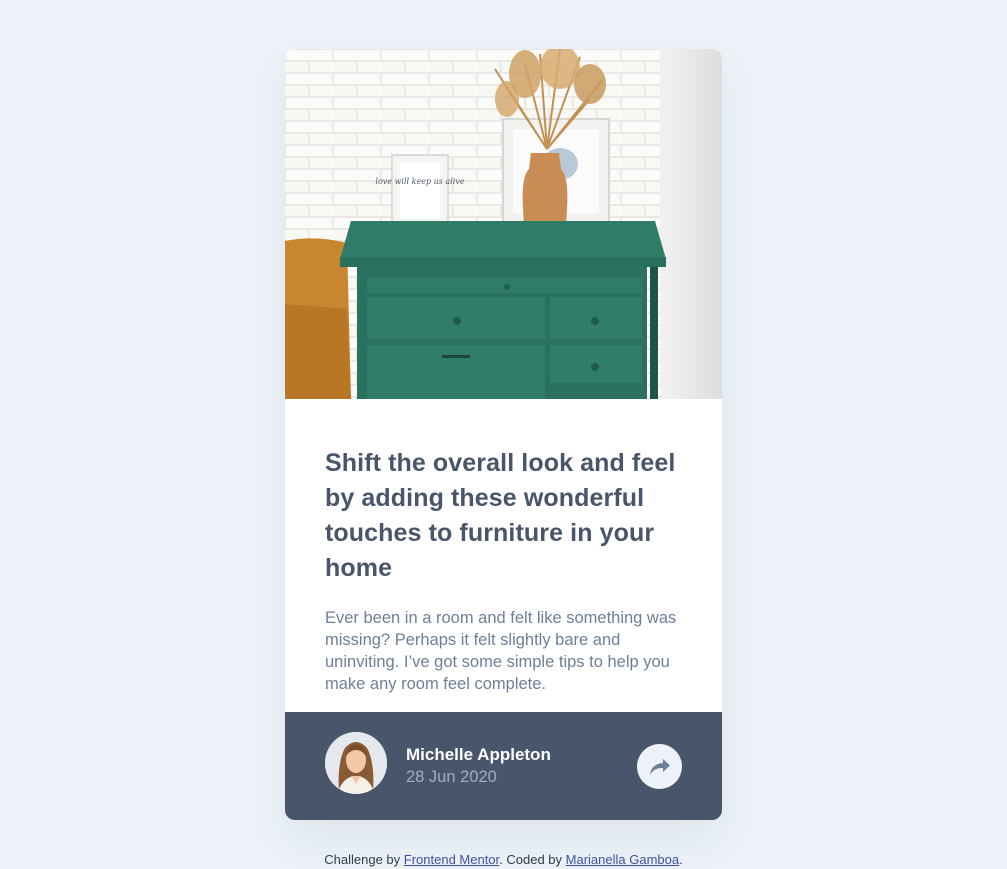 Image resolution: width=1007 pixels, height=869 pixels. What do you see at coordinates (451, 777) in the screenshot?
I see `publish-date: 28 Jun 2020` at bounding box center [451, 777].